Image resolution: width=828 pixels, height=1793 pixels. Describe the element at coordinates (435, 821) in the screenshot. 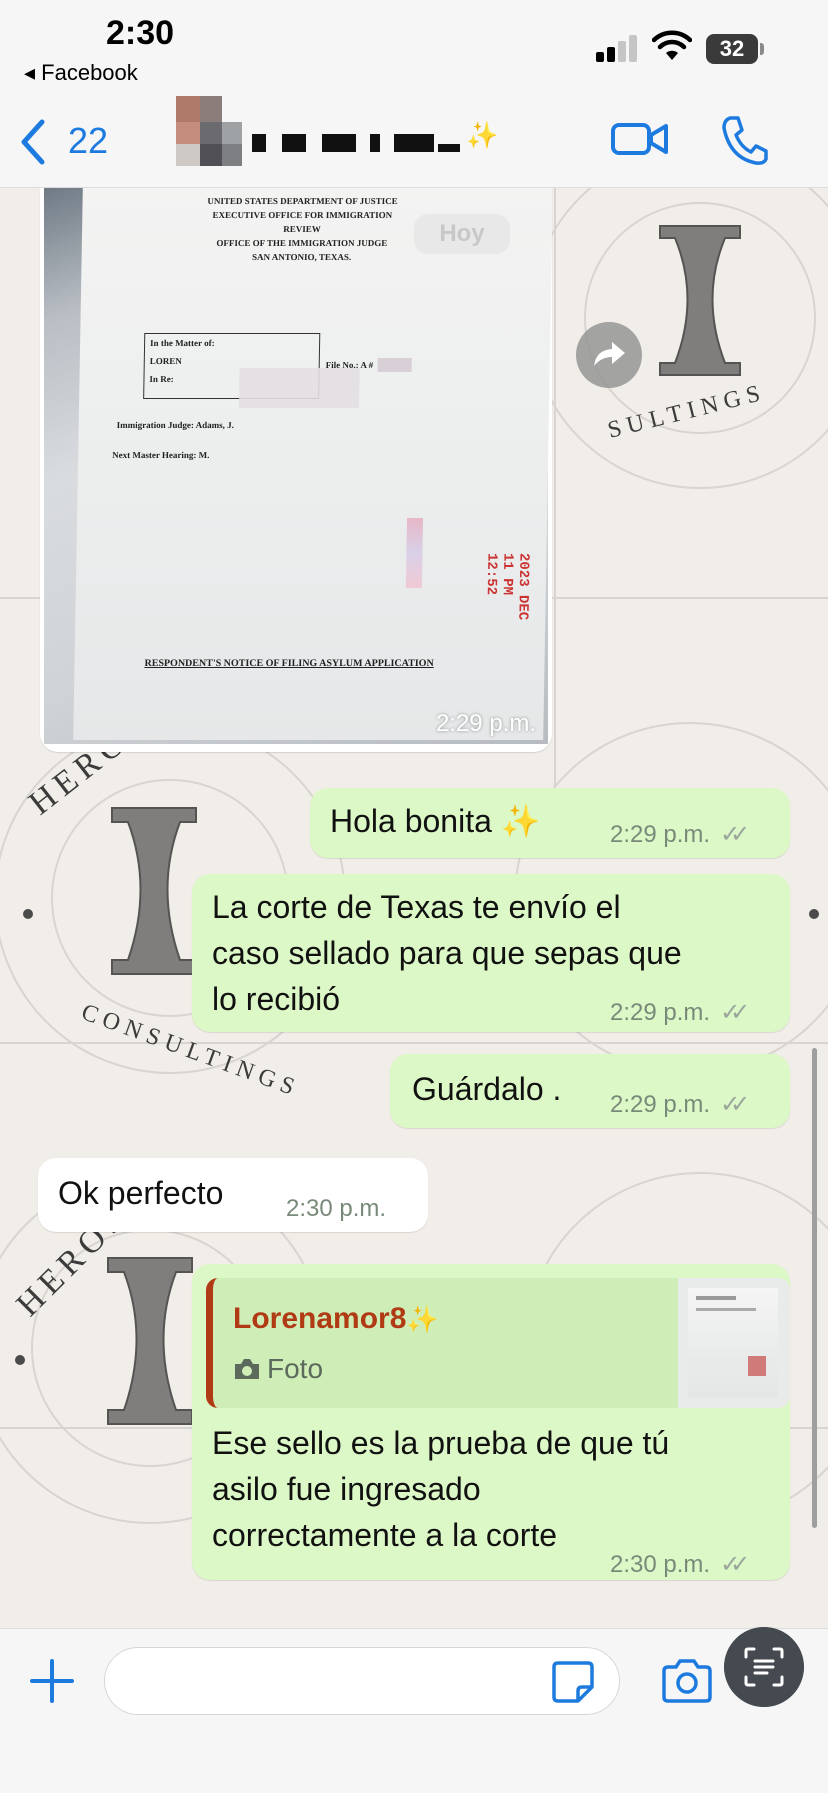

I see `message-text: Hola bonita ✨` at that location.